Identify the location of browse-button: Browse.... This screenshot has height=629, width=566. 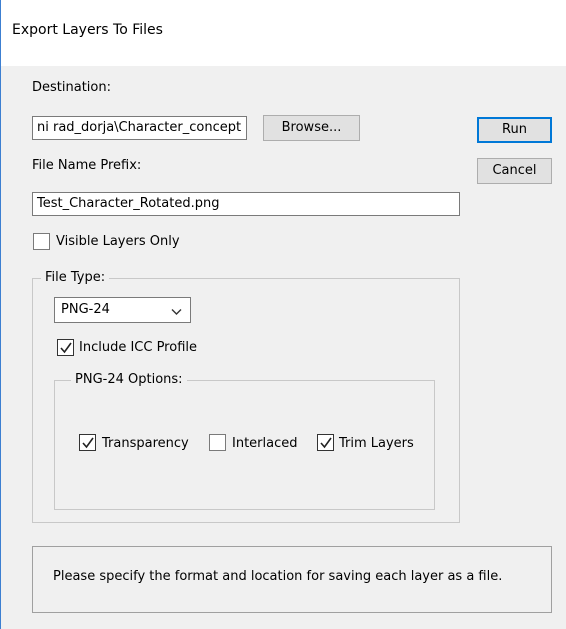
(311, 128).